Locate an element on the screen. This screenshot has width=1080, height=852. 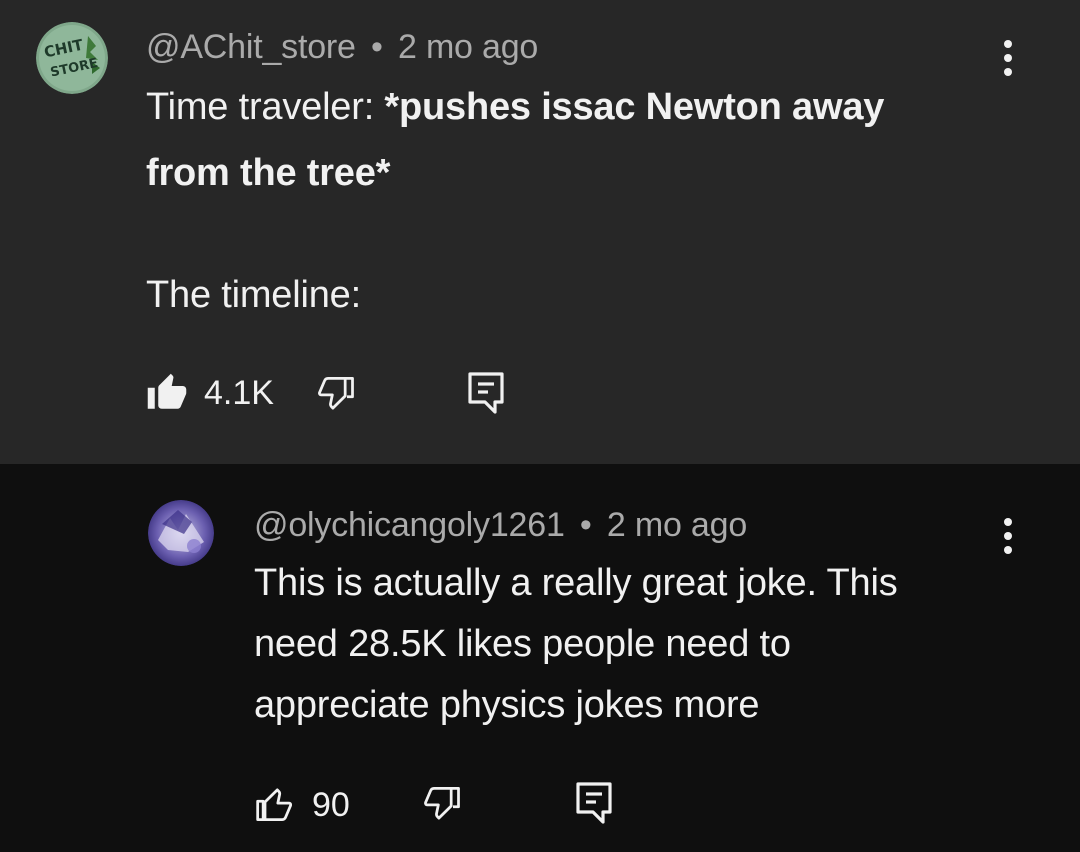
comment-text-line: appreciate physics jokes more is located at coordinates (507, 705).